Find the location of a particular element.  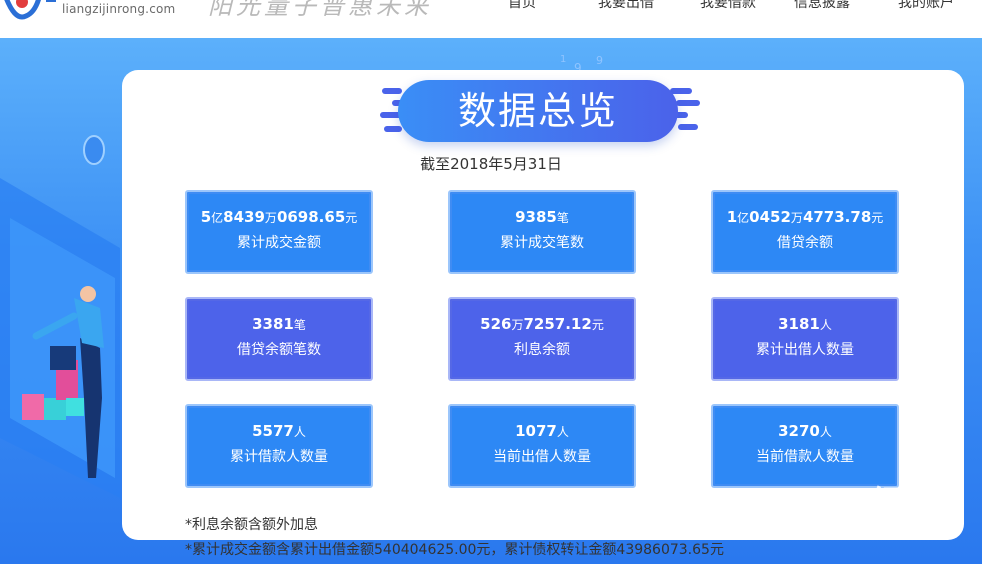

brand-logo-icon is located at coordinates (30, 13).